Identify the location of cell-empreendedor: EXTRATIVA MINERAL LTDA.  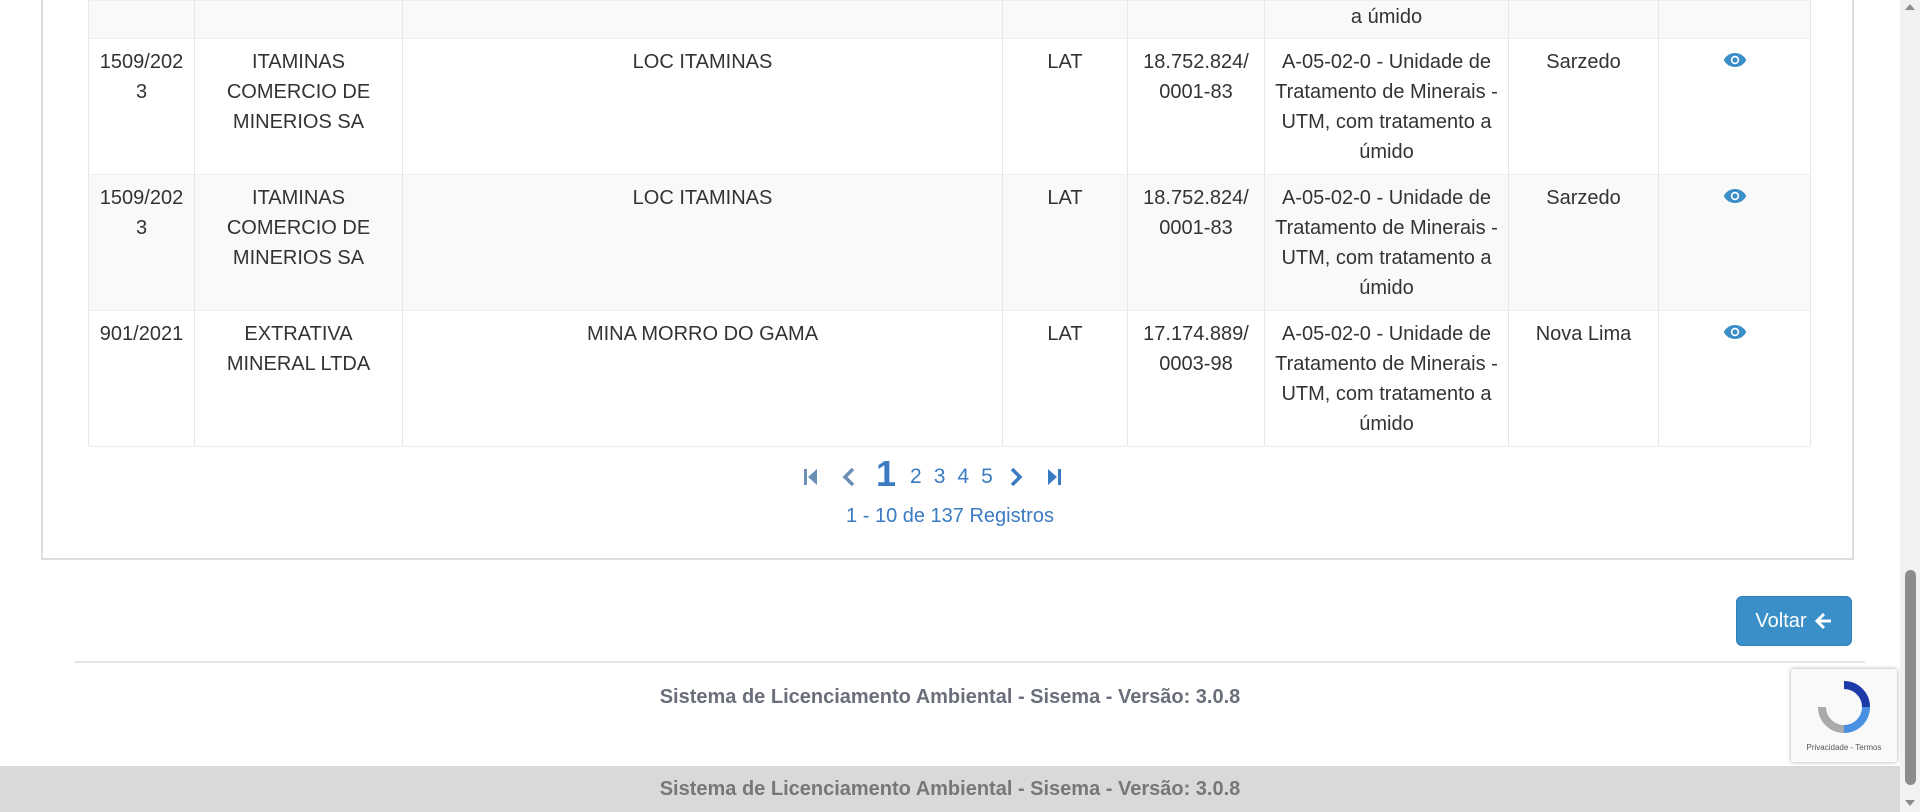
(298, 378).